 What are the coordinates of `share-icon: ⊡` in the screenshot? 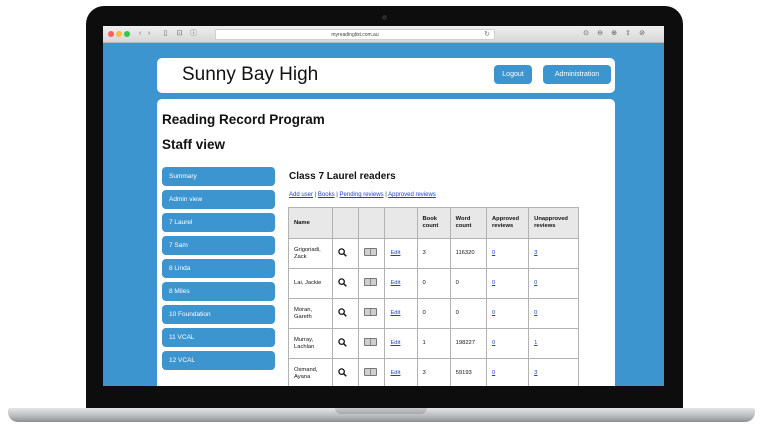 It's located at (179, 34).